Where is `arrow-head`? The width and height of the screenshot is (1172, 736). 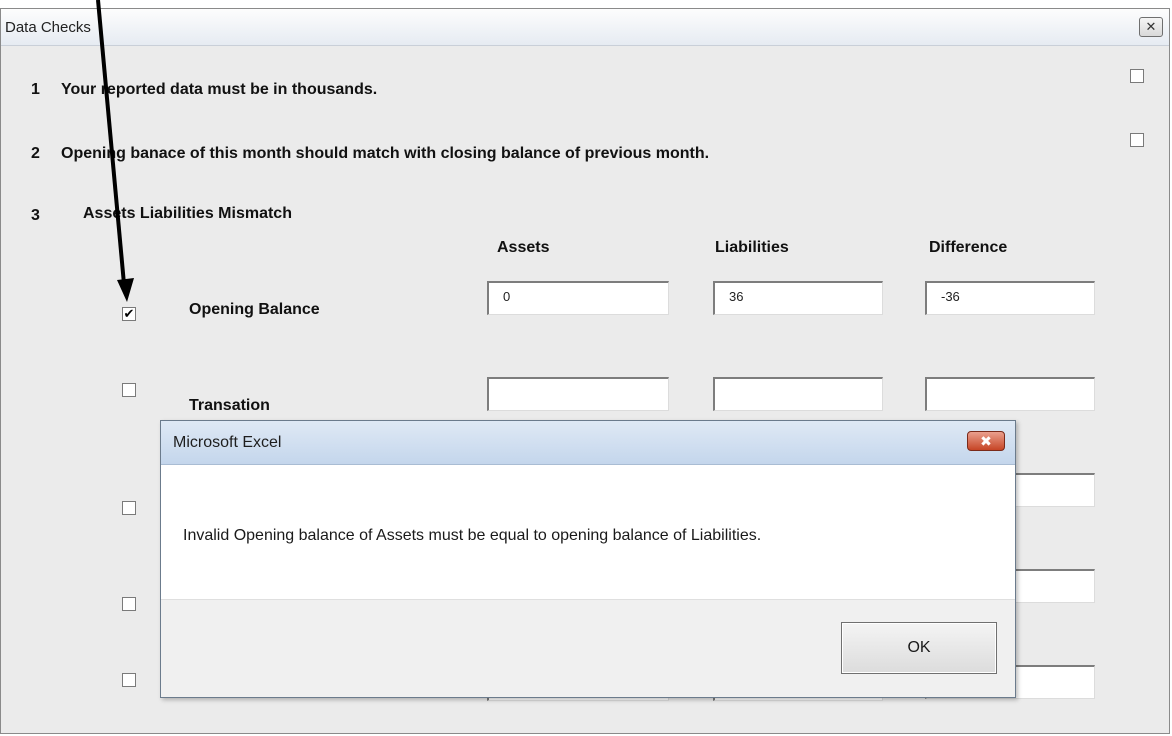 arrow-head is located at coordinates (125, 290).